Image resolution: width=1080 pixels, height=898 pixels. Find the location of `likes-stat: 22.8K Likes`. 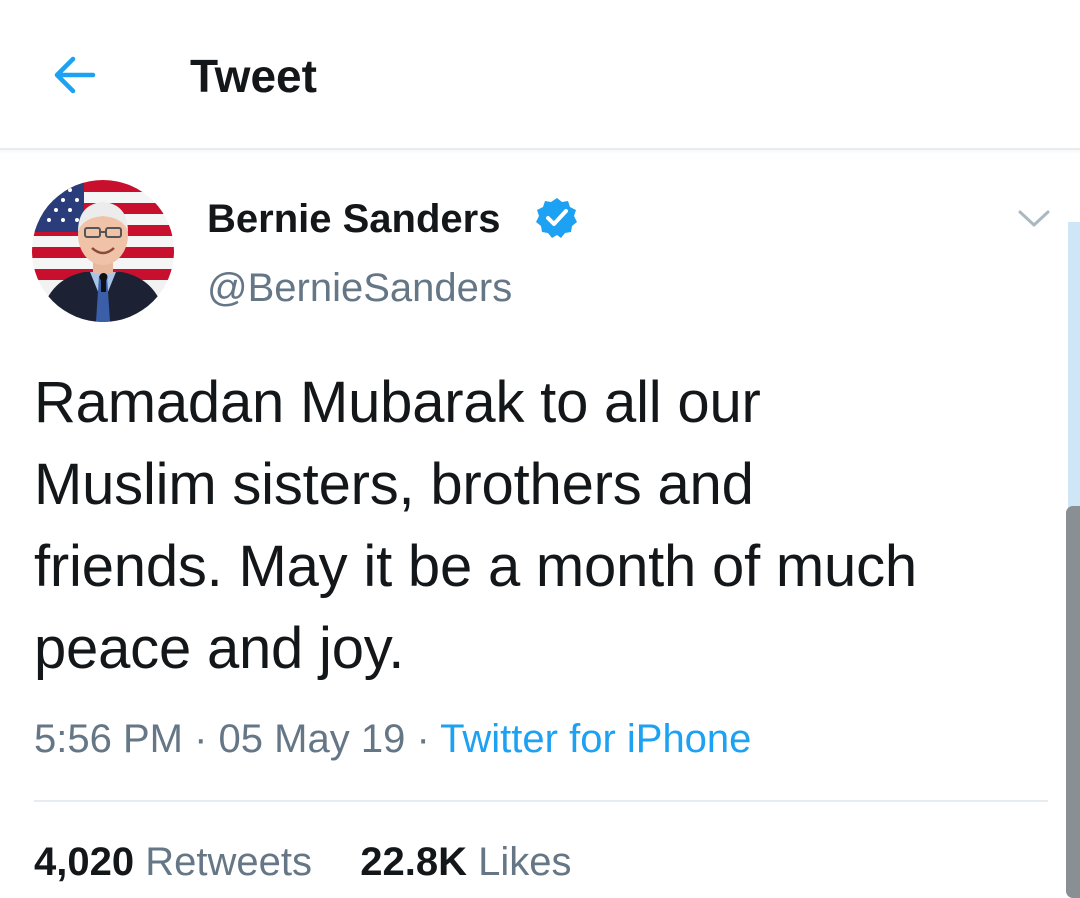

likes-stat: 22.8K Likes is located at coordinates (465, 862).